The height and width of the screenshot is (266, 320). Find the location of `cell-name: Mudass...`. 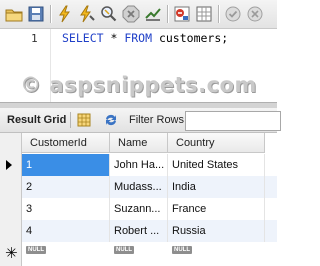

cell-name: Mudass... is located at coordinates (139, 187).